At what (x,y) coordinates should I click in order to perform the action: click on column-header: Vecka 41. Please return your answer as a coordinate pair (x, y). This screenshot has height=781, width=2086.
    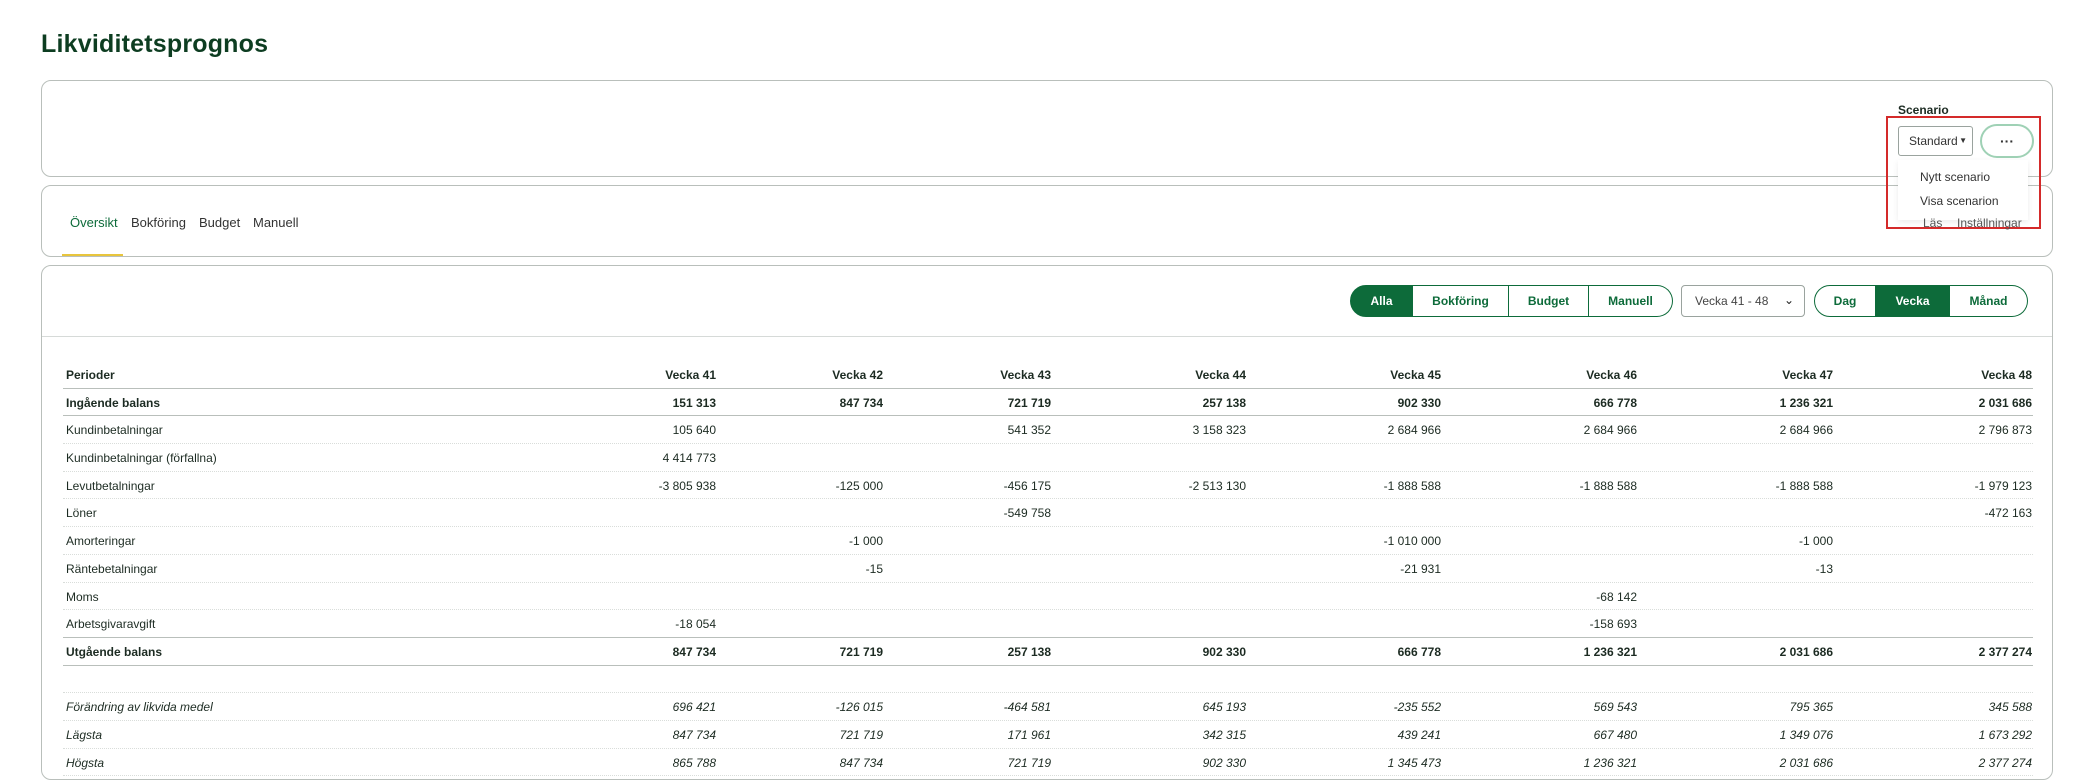
    Looking at the image, I should click on (690, 375).